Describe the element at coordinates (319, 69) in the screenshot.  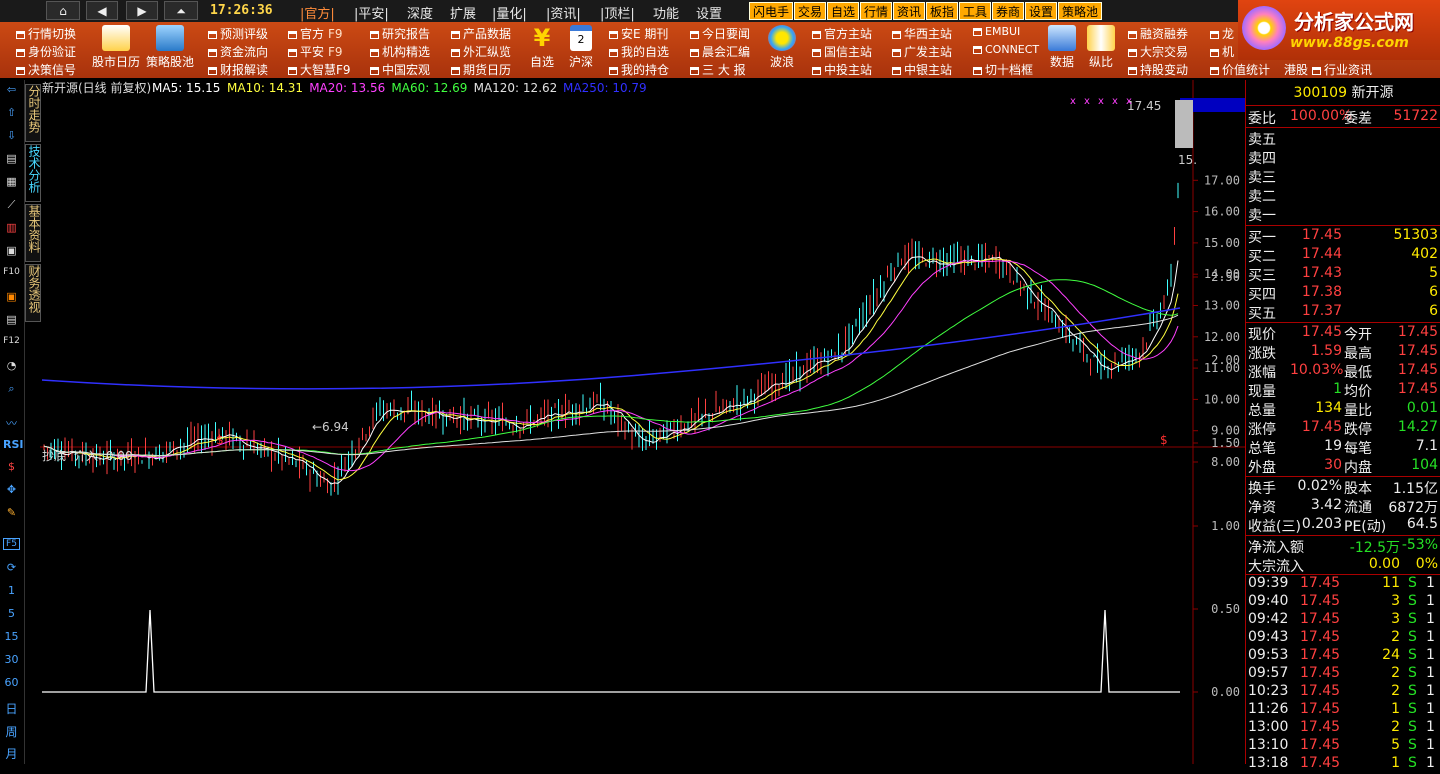
I see `link-dazhihui-f9: 大智慧F9` at that location.